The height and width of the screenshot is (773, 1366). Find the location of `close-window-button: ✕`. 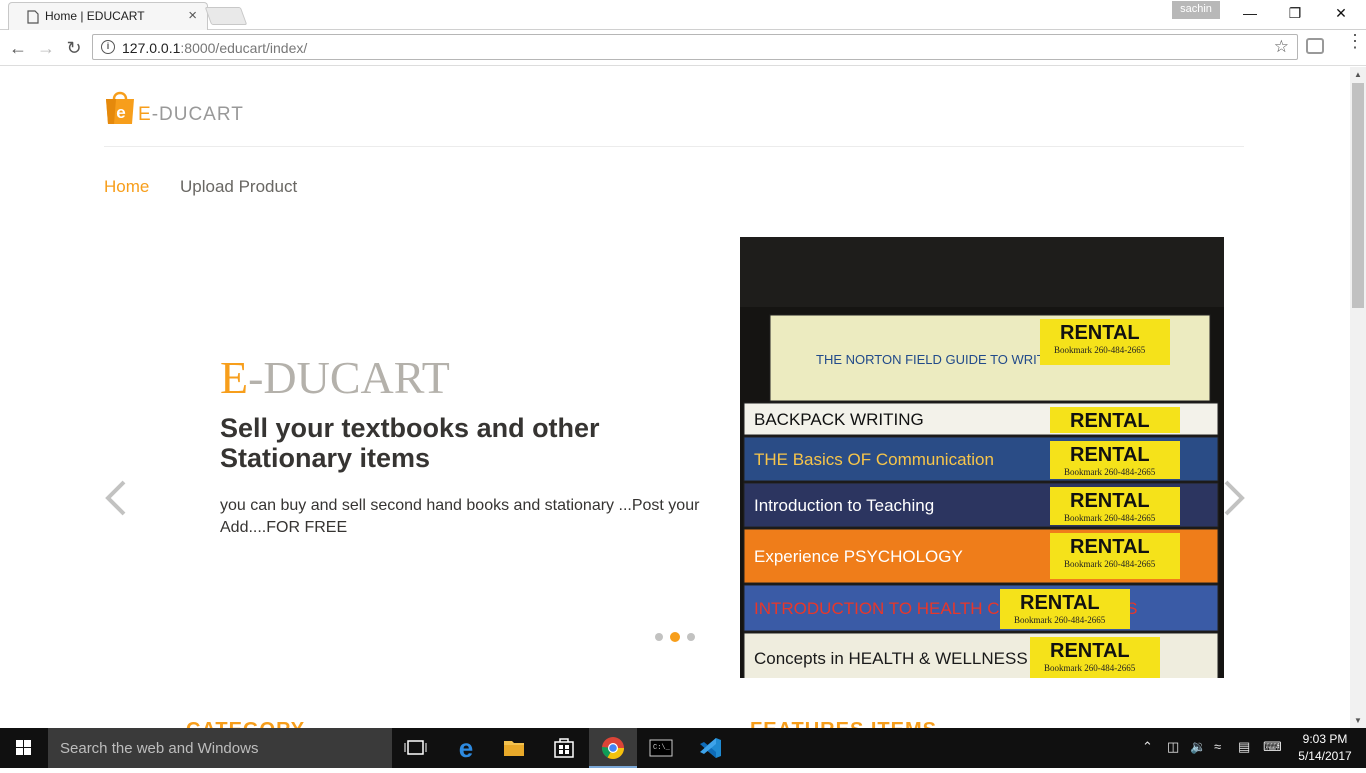

close-window-button: ✕ is located at coordinates (1341, 14).